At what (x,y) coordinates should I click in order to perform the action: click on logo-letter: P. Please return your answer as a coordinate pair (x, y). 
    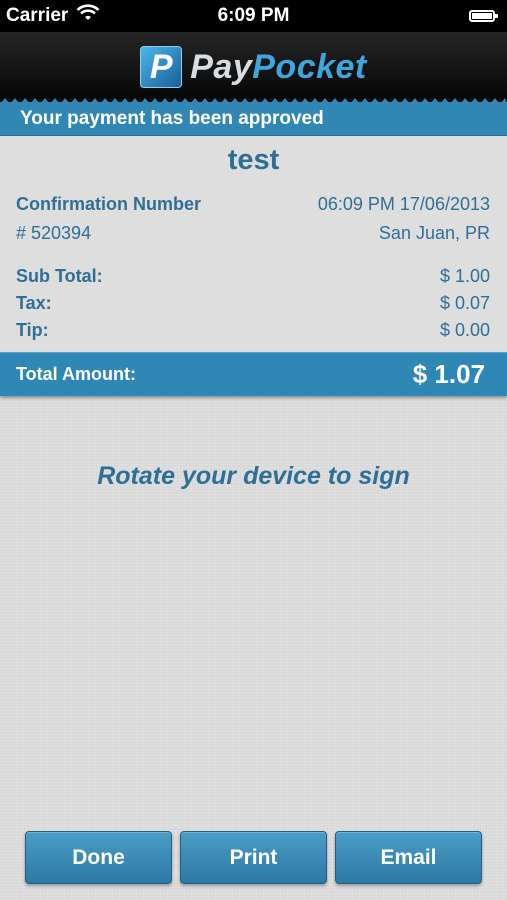
    Looking at the image, I should click on (161, 66).